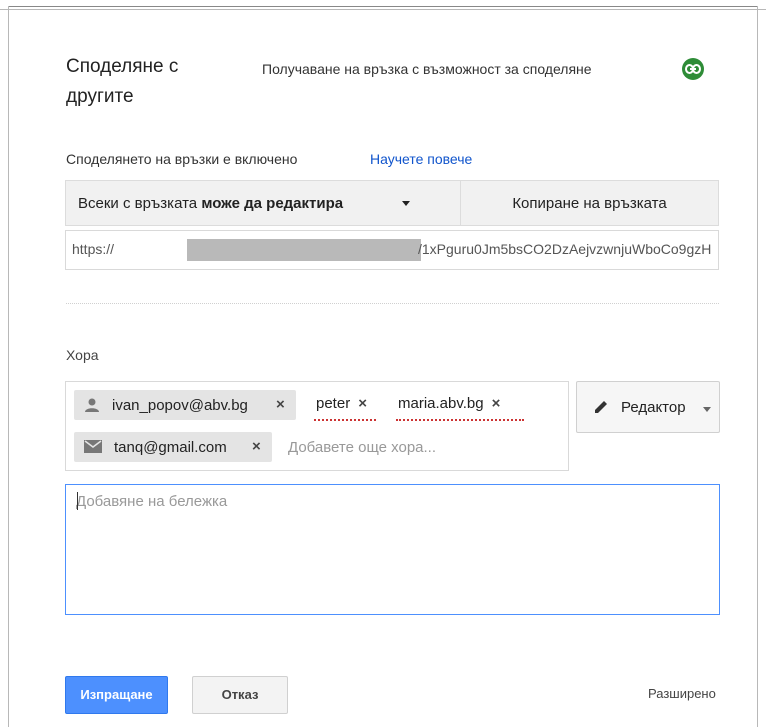 The image size is (766, 727). I want to click on window-frame-left, so click(8, 366).